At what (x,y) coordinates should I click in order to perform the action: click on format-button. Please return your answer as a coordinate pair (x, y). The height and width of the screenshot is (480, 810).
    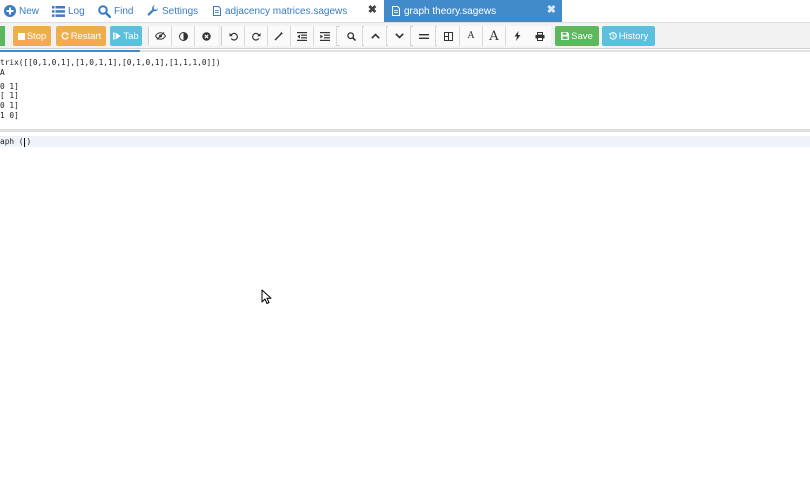
    Looking at the image, I should click on (279, 36).